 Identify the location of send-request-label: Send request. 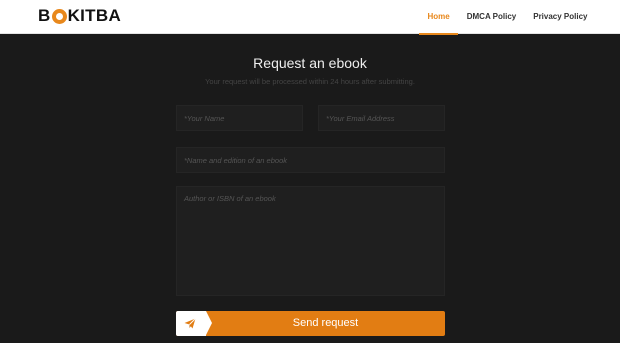
(325, 323).